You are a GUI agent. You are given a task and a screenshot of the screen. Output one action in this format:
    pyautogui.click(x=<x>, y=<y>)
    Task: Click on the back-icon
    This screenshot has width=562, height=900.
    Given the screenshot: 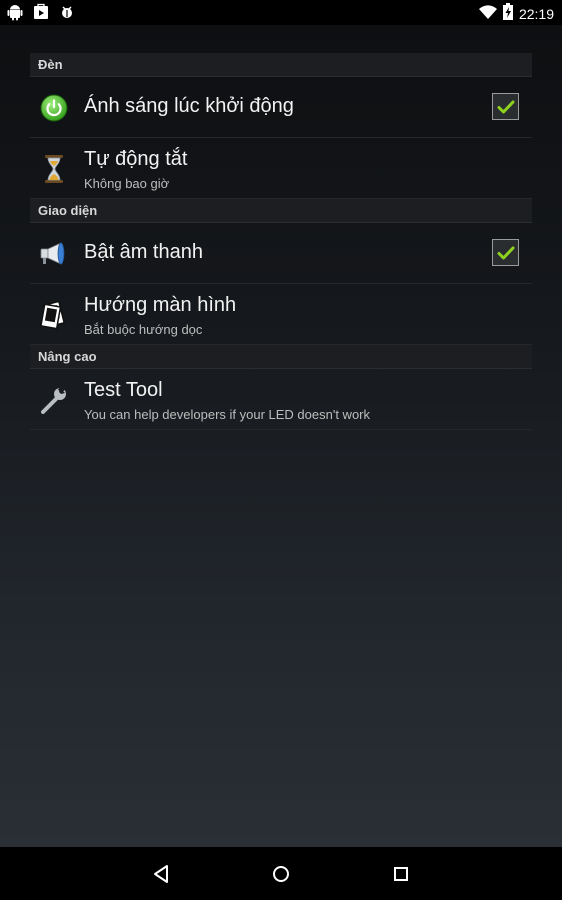 What is the action you would take?
    pyautogui.click(x=161, y=874)
    